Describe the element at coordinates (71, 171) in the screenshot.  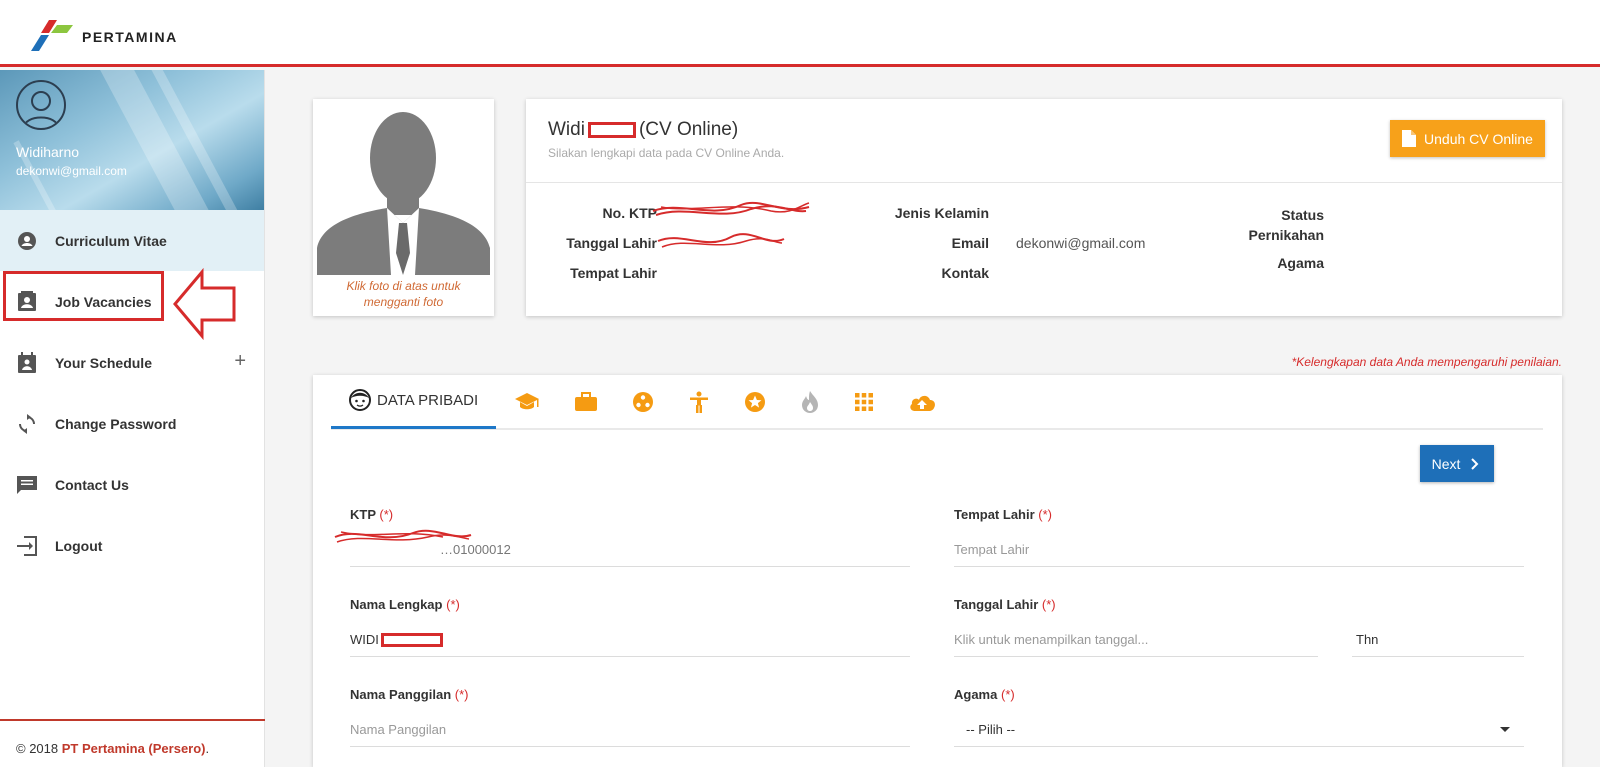
I see `user-email: dekonwi@gmail.com` at that location.